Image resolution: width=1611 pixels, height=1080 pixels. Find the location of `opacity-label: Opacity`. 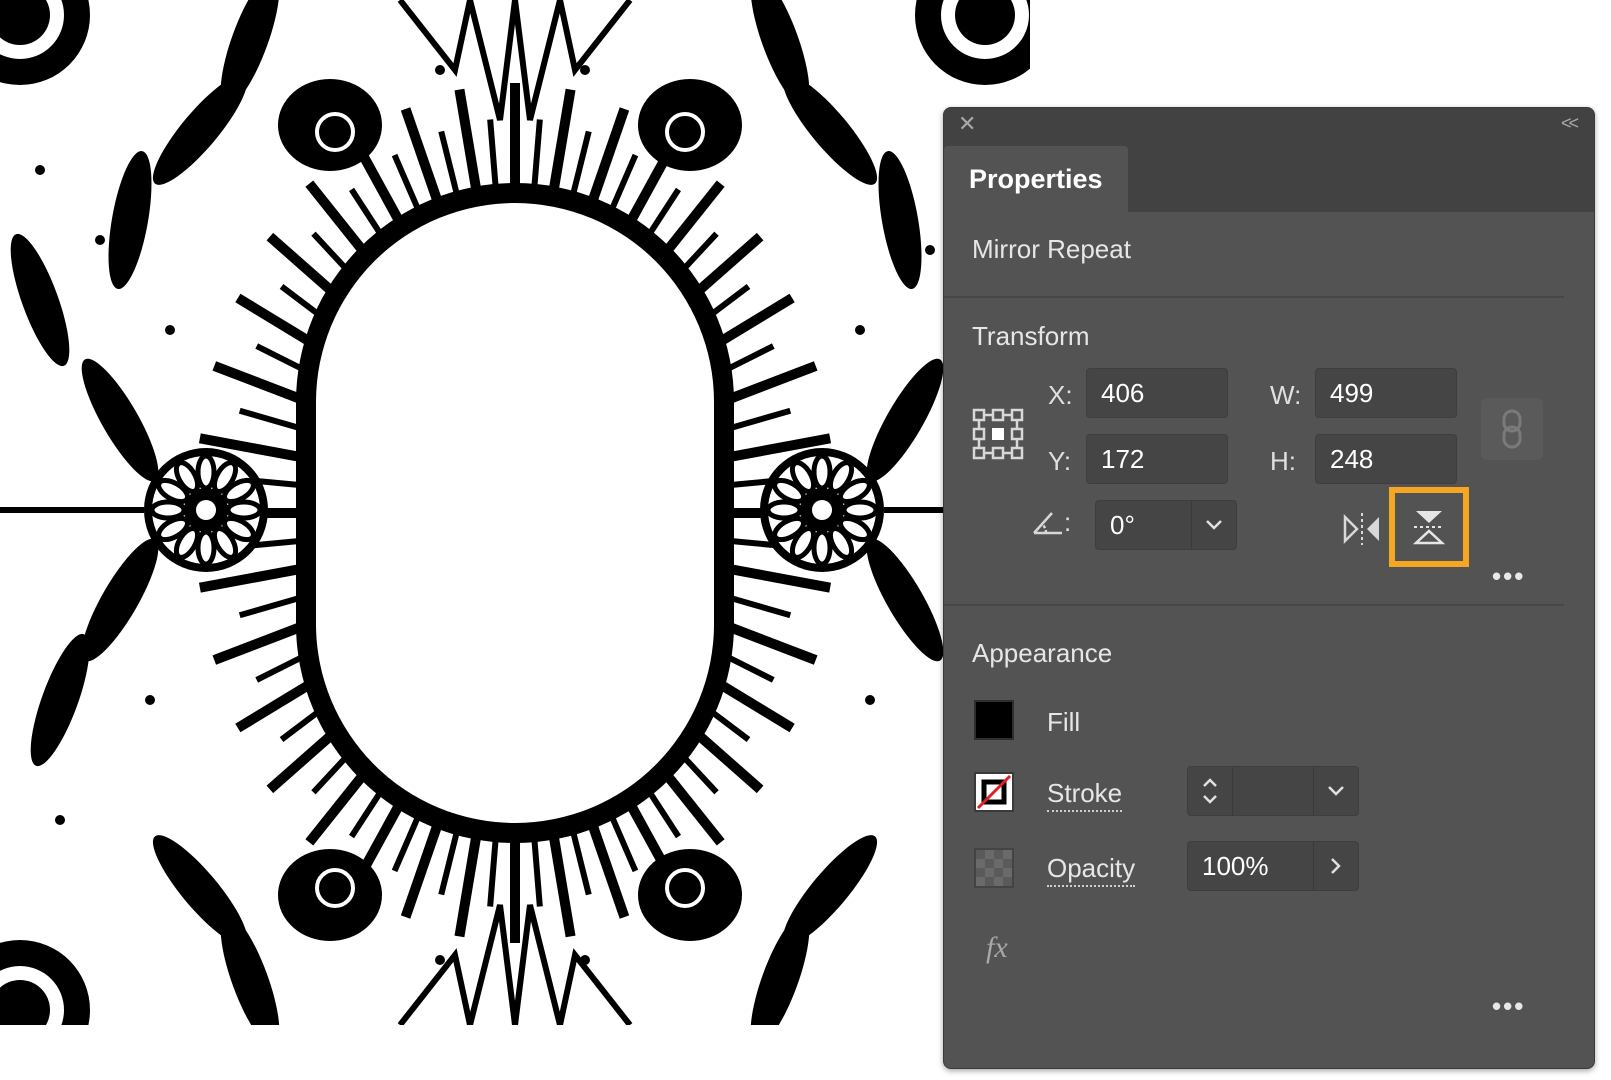

opacity-label: Opacity is located at coordinates (1091, 870).